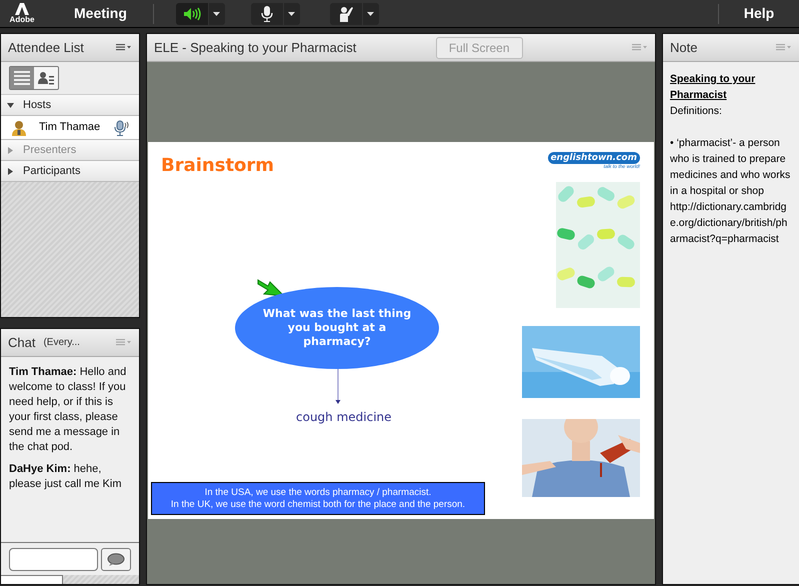  I want to click on send-button, so click(116, 559).